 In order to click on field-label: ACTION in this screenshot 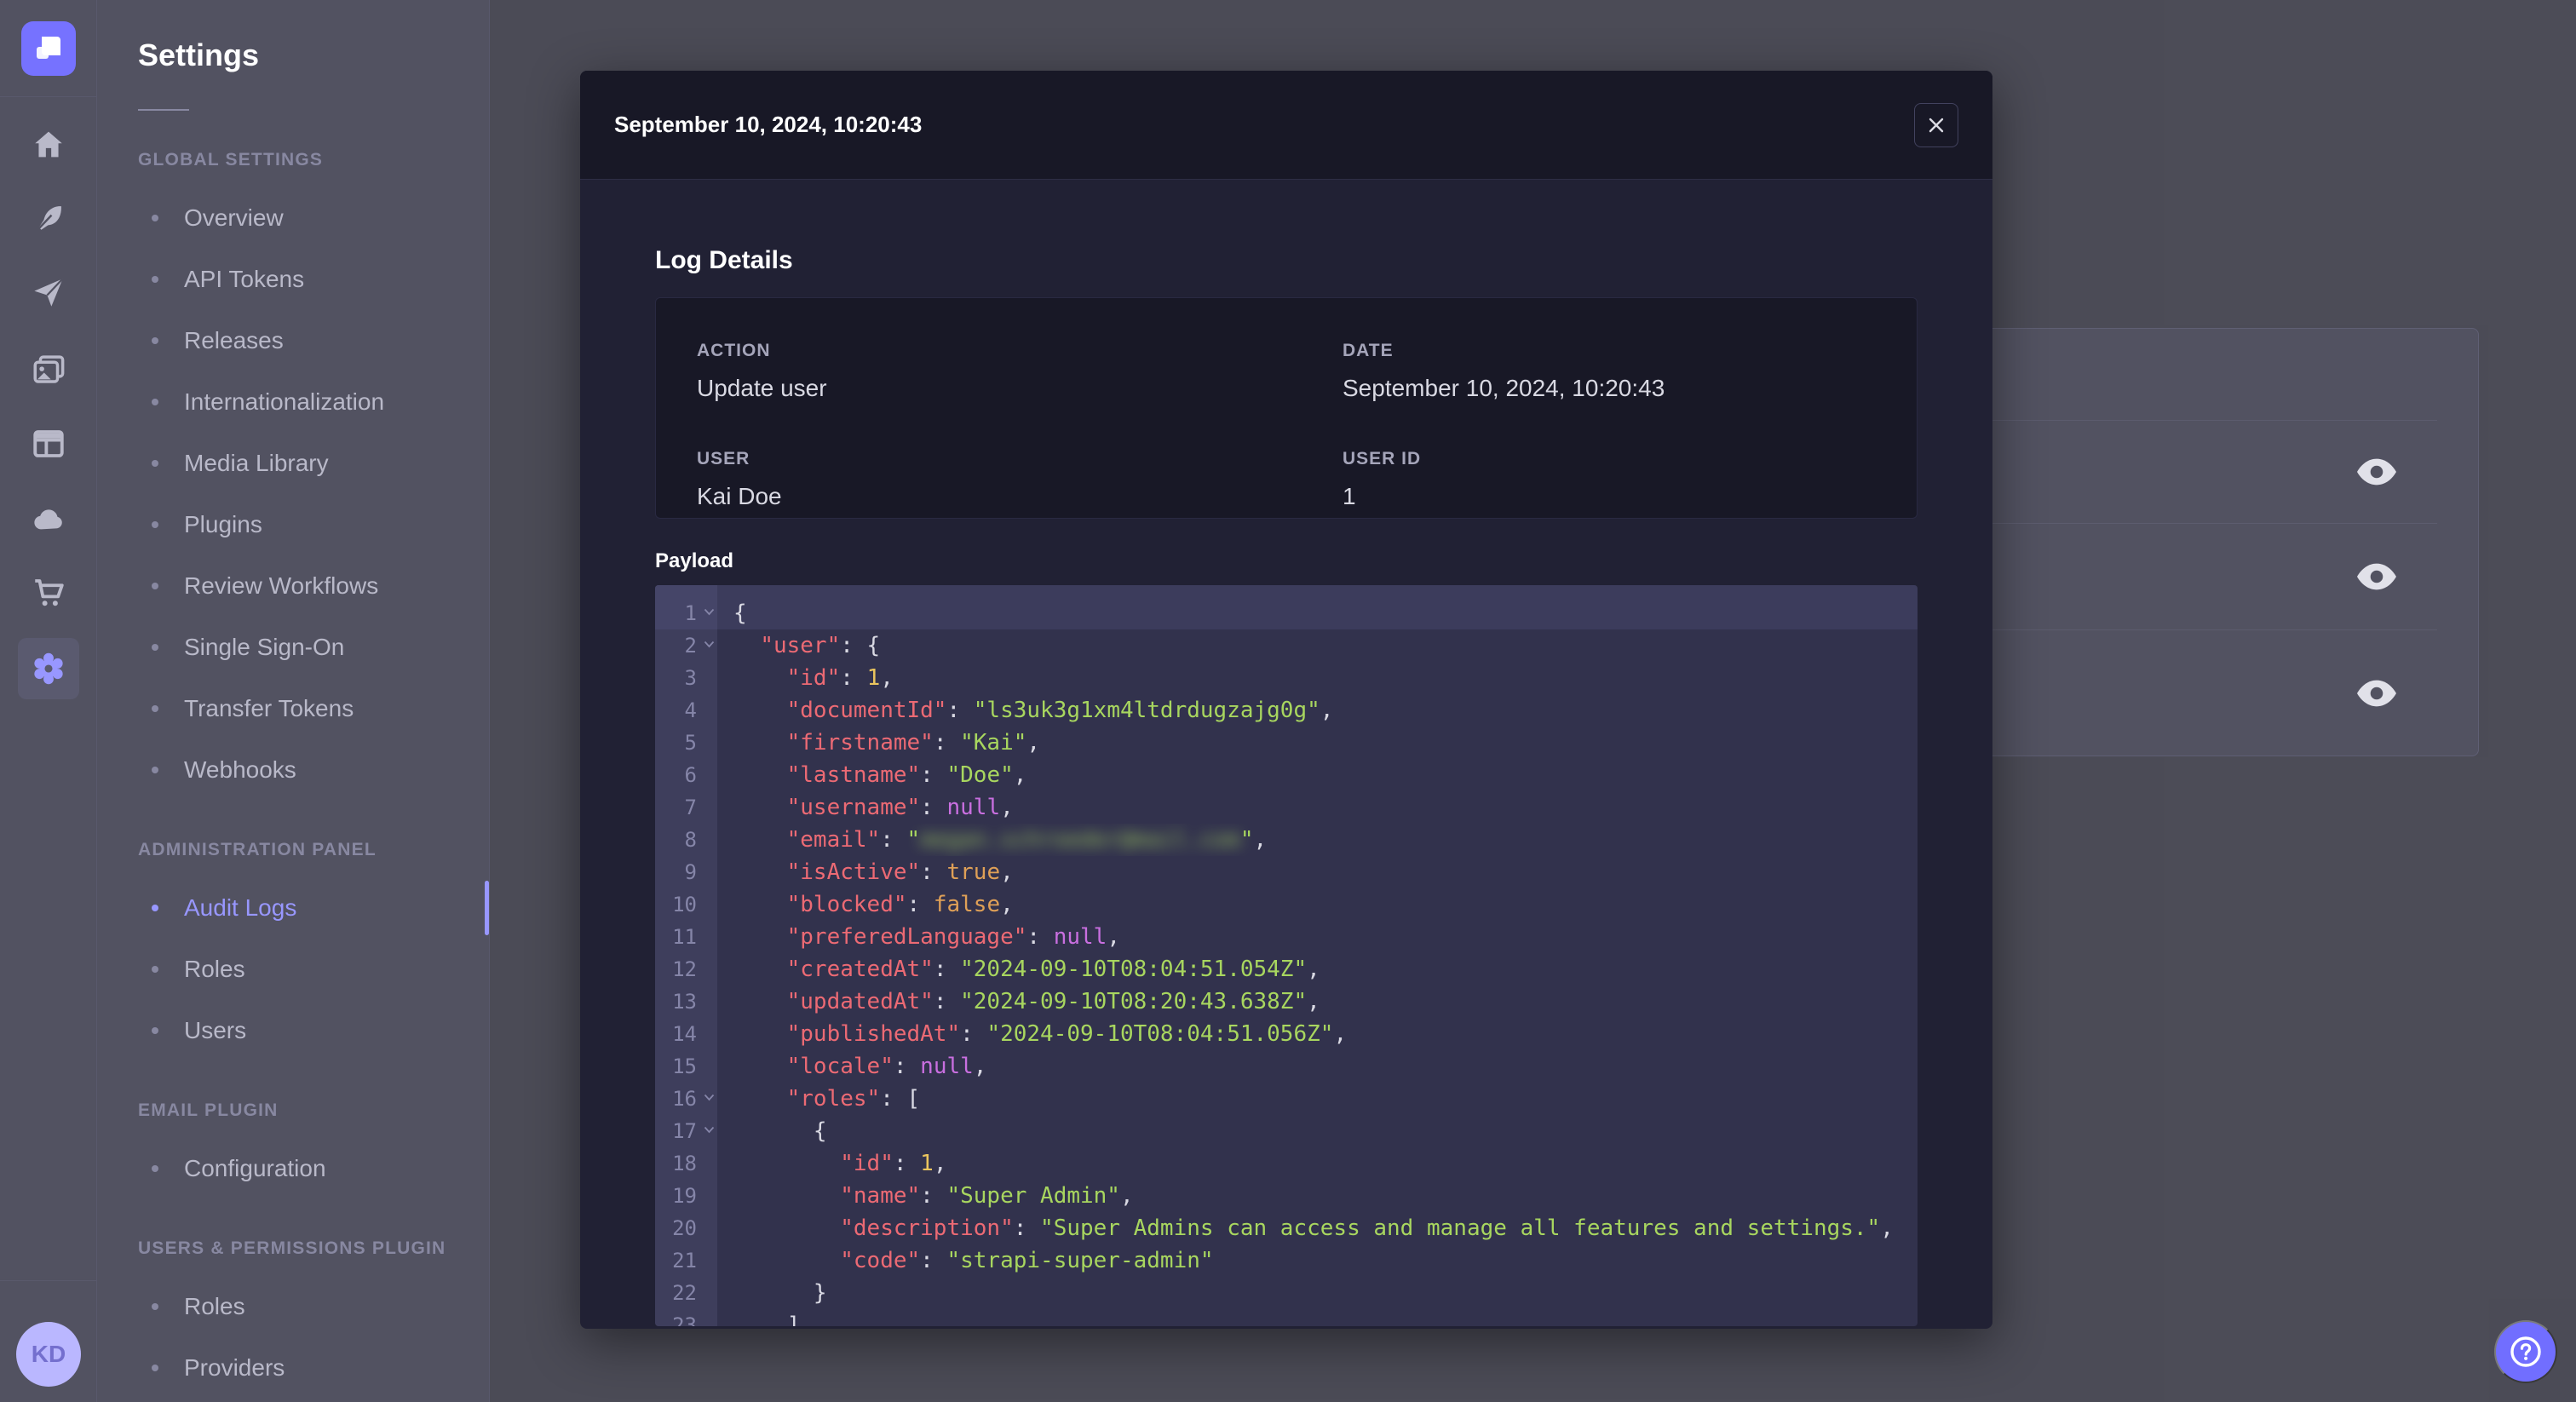, I will do `click(734, 350)`.